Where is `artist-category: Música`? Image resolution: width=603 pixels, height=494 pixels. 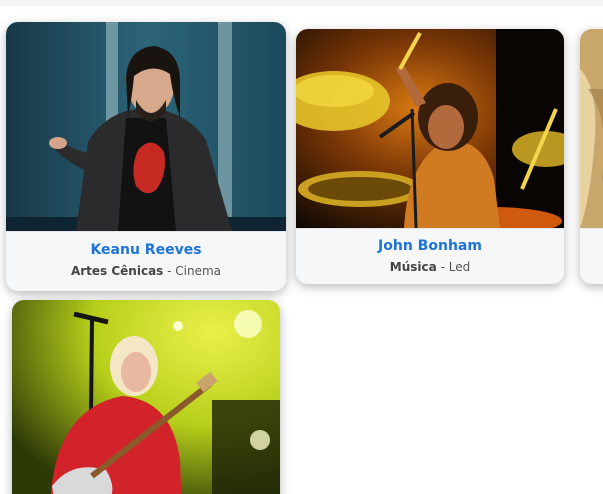
artist-category: Música is located at coordinates (413, 267).